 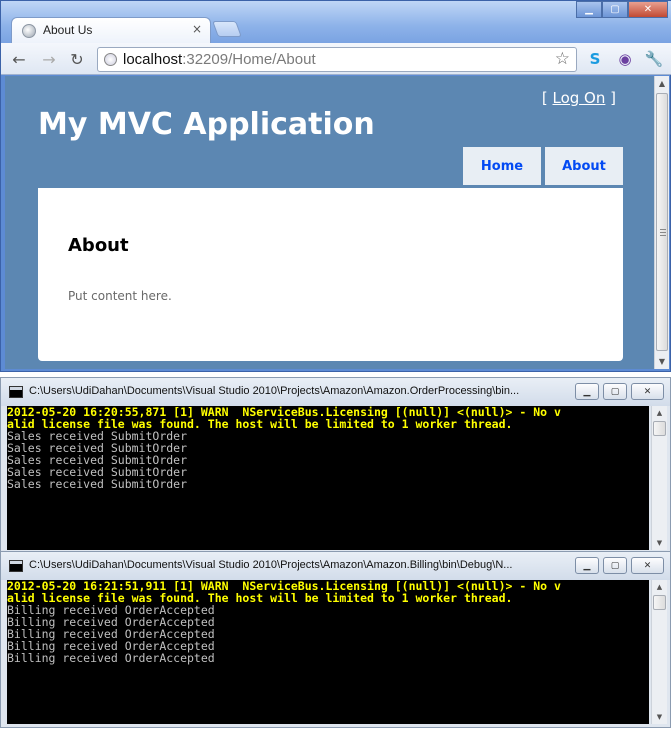 I want to click on scroll-grip, so click(x=663, y=233).